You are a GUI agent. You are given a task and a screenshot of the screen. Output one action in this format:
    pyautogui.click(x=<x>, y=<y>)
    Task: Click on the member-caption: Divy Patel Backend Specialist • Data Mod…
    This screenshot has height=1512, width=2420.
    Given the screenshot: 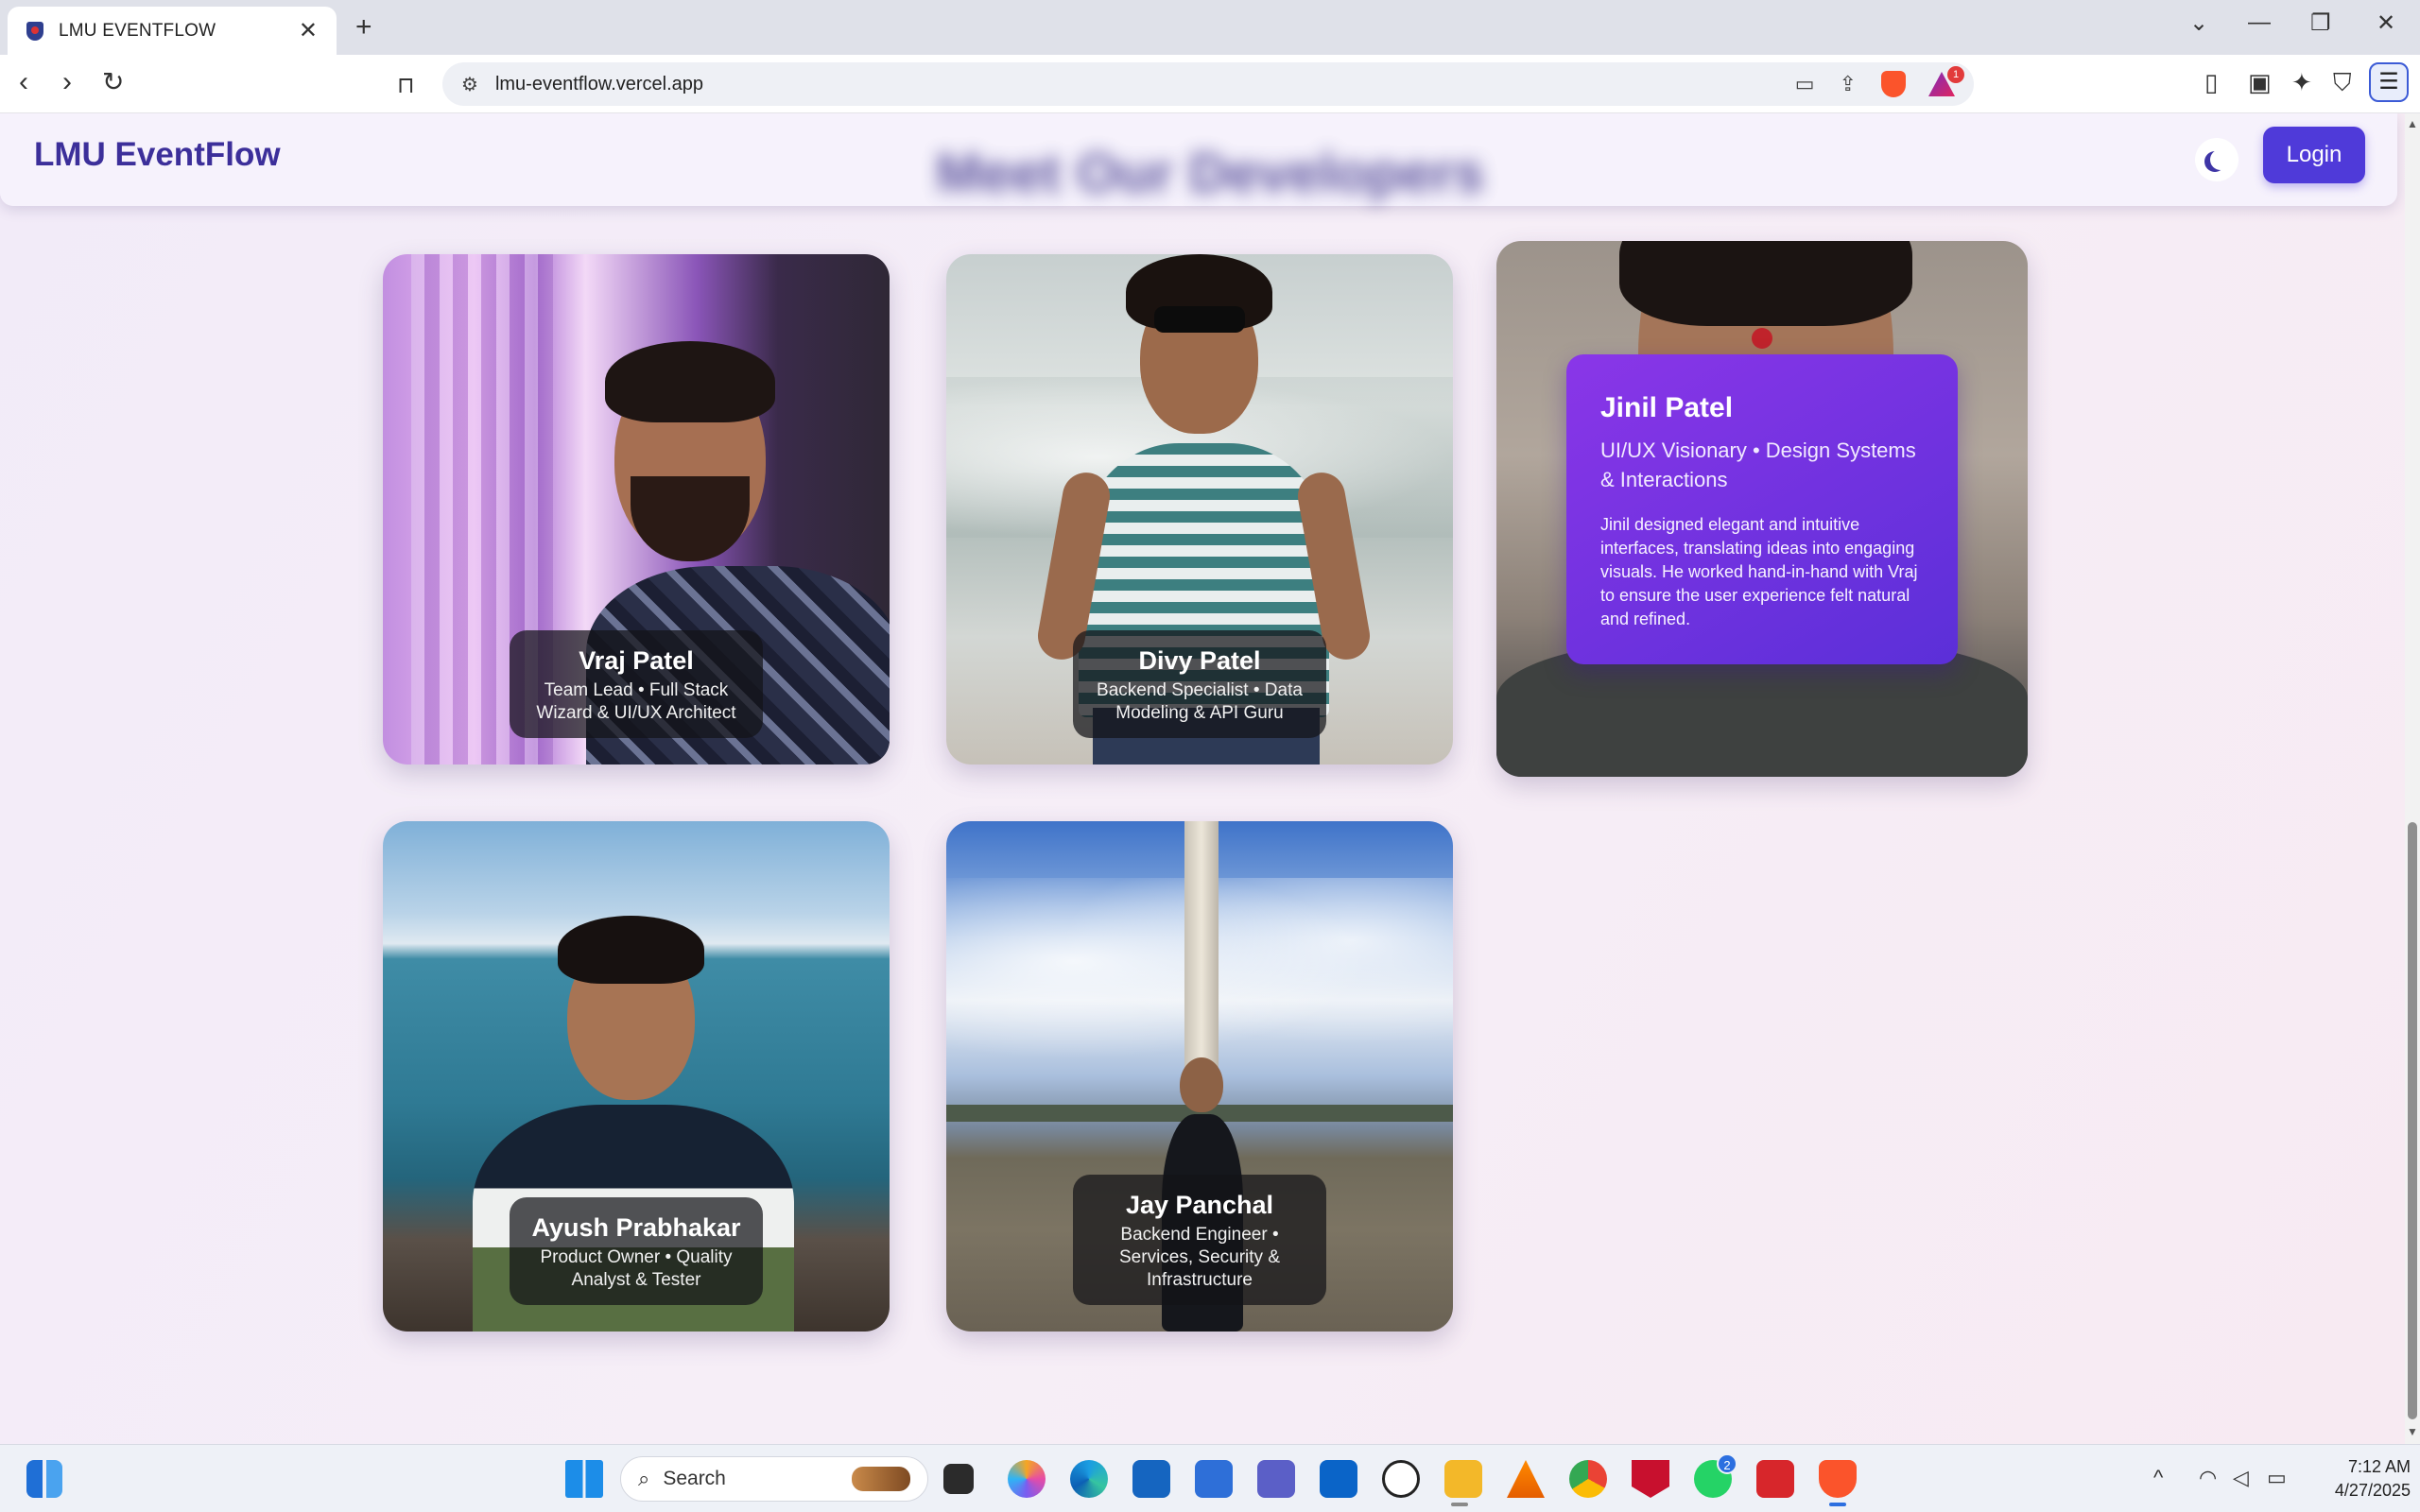 What is the action you would take?
    pyautogui.click(x=1199, y=684)
    